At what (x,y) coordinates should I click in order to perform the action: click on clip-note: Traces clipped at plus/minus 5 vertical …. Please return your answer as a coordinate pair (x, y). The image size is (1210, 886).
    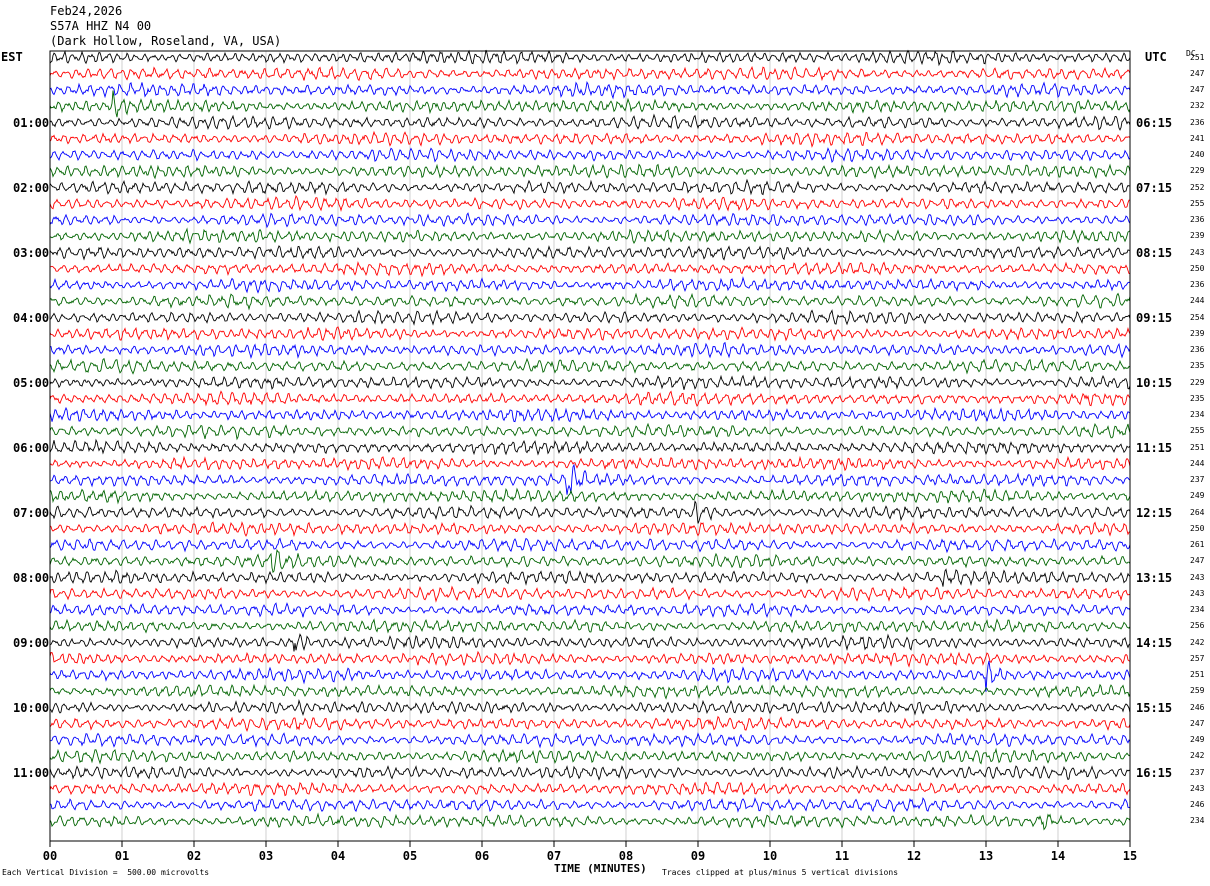
    Looking at the image, I should click on (780, 872).